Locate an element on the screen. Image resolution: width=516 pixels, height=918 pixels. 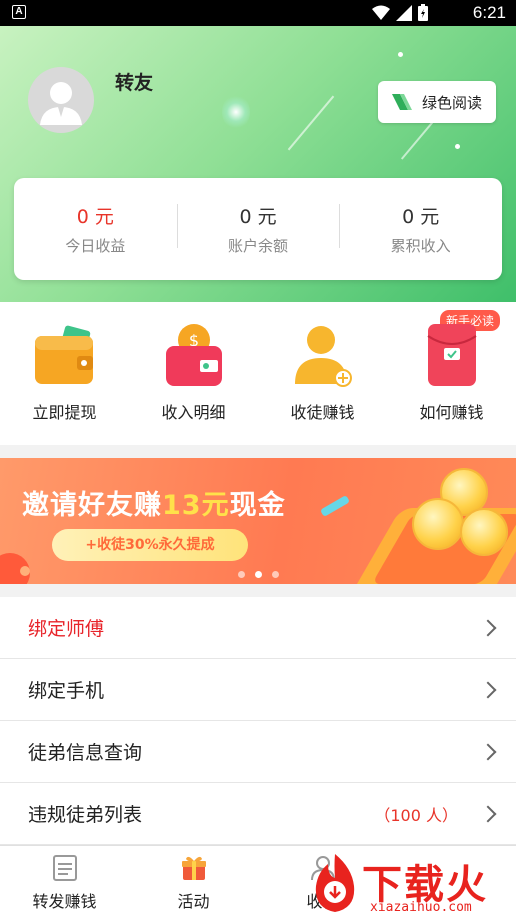
stat-label: 累积收入 is located at coordinates (420, 246).